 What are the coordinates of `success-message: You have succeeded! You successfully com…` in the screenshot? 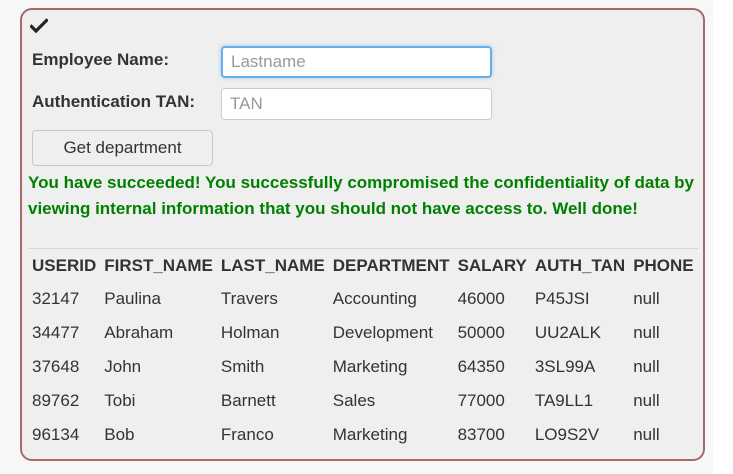 It's located at (361, 195).